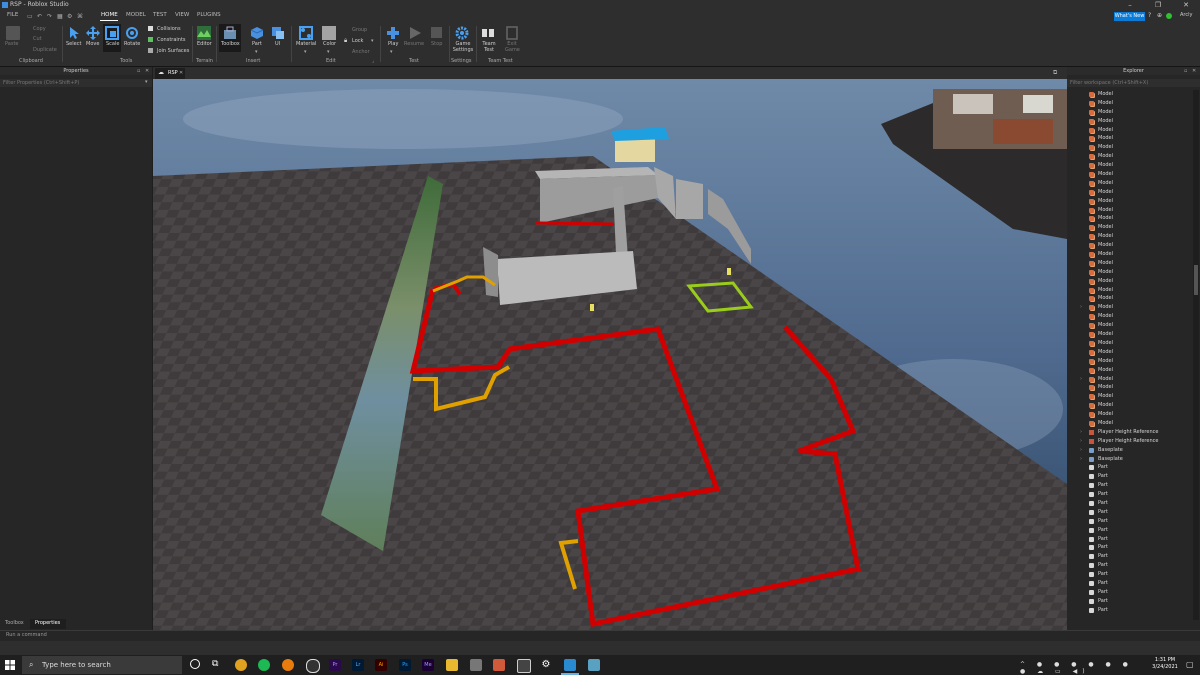  Describe the element at coordinates (48, 624) in the screenshot. I see `tab-properties-active: Properties` at that location.